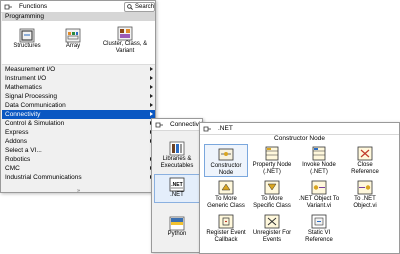 The width and height of the screenshot is (400, 254). I want to click on to-more-specific-class-item: To More Specific Class, so click(272, 194).